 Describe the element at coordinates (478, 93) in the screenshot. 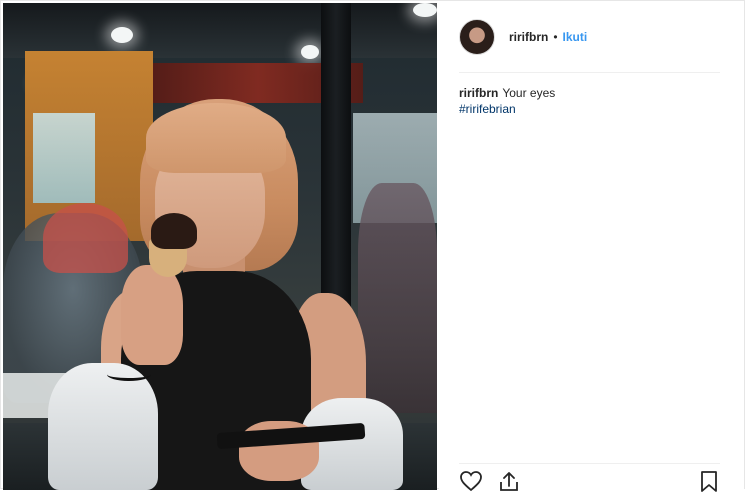

I see `caption-username: ririfbrn` at that location.